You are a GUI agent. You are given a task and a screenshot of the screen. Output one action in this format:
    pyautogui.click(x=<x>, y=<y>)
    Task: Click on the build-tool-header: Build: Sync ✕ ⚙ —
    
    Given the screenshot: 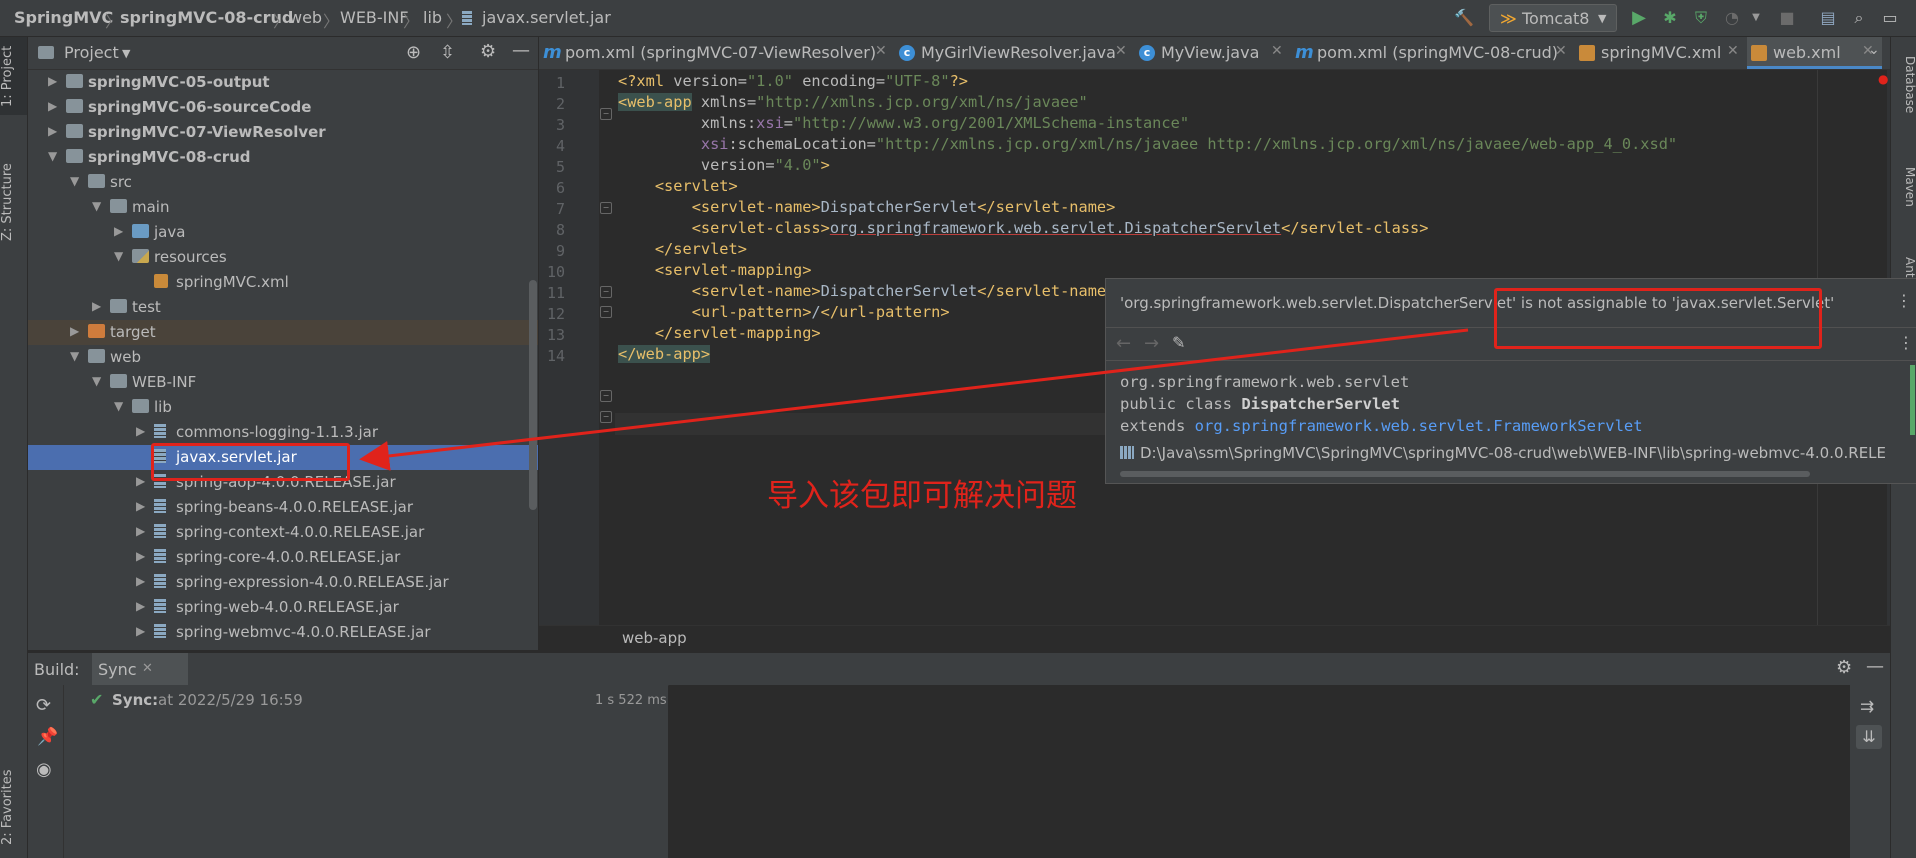 What is the action you would take?
    pyautogui.click(x=959, y=669)
    